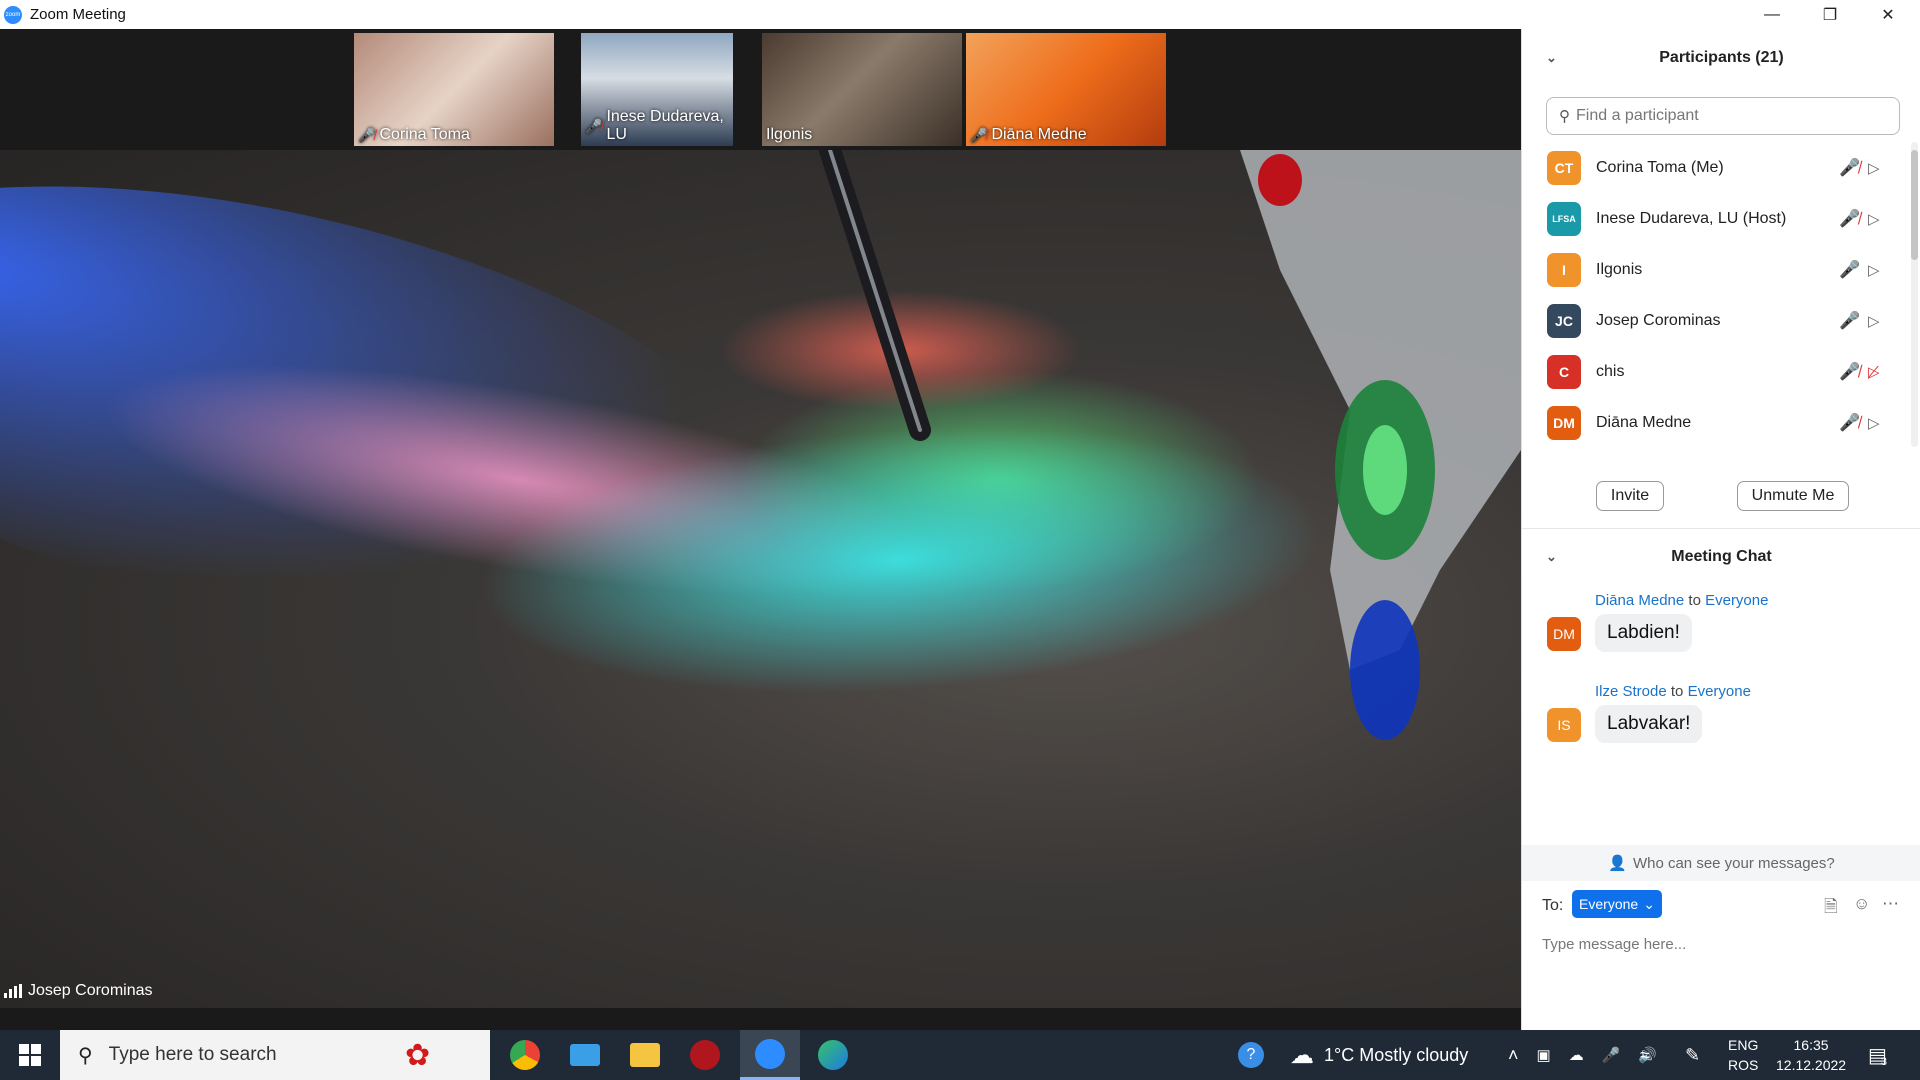 The width and height of the screenshot is (1920, 1080). What do you see at coordinates (13, 14) in the screenshot?
I see `zoom-icon: zoom` at bounding box center [13, 14].